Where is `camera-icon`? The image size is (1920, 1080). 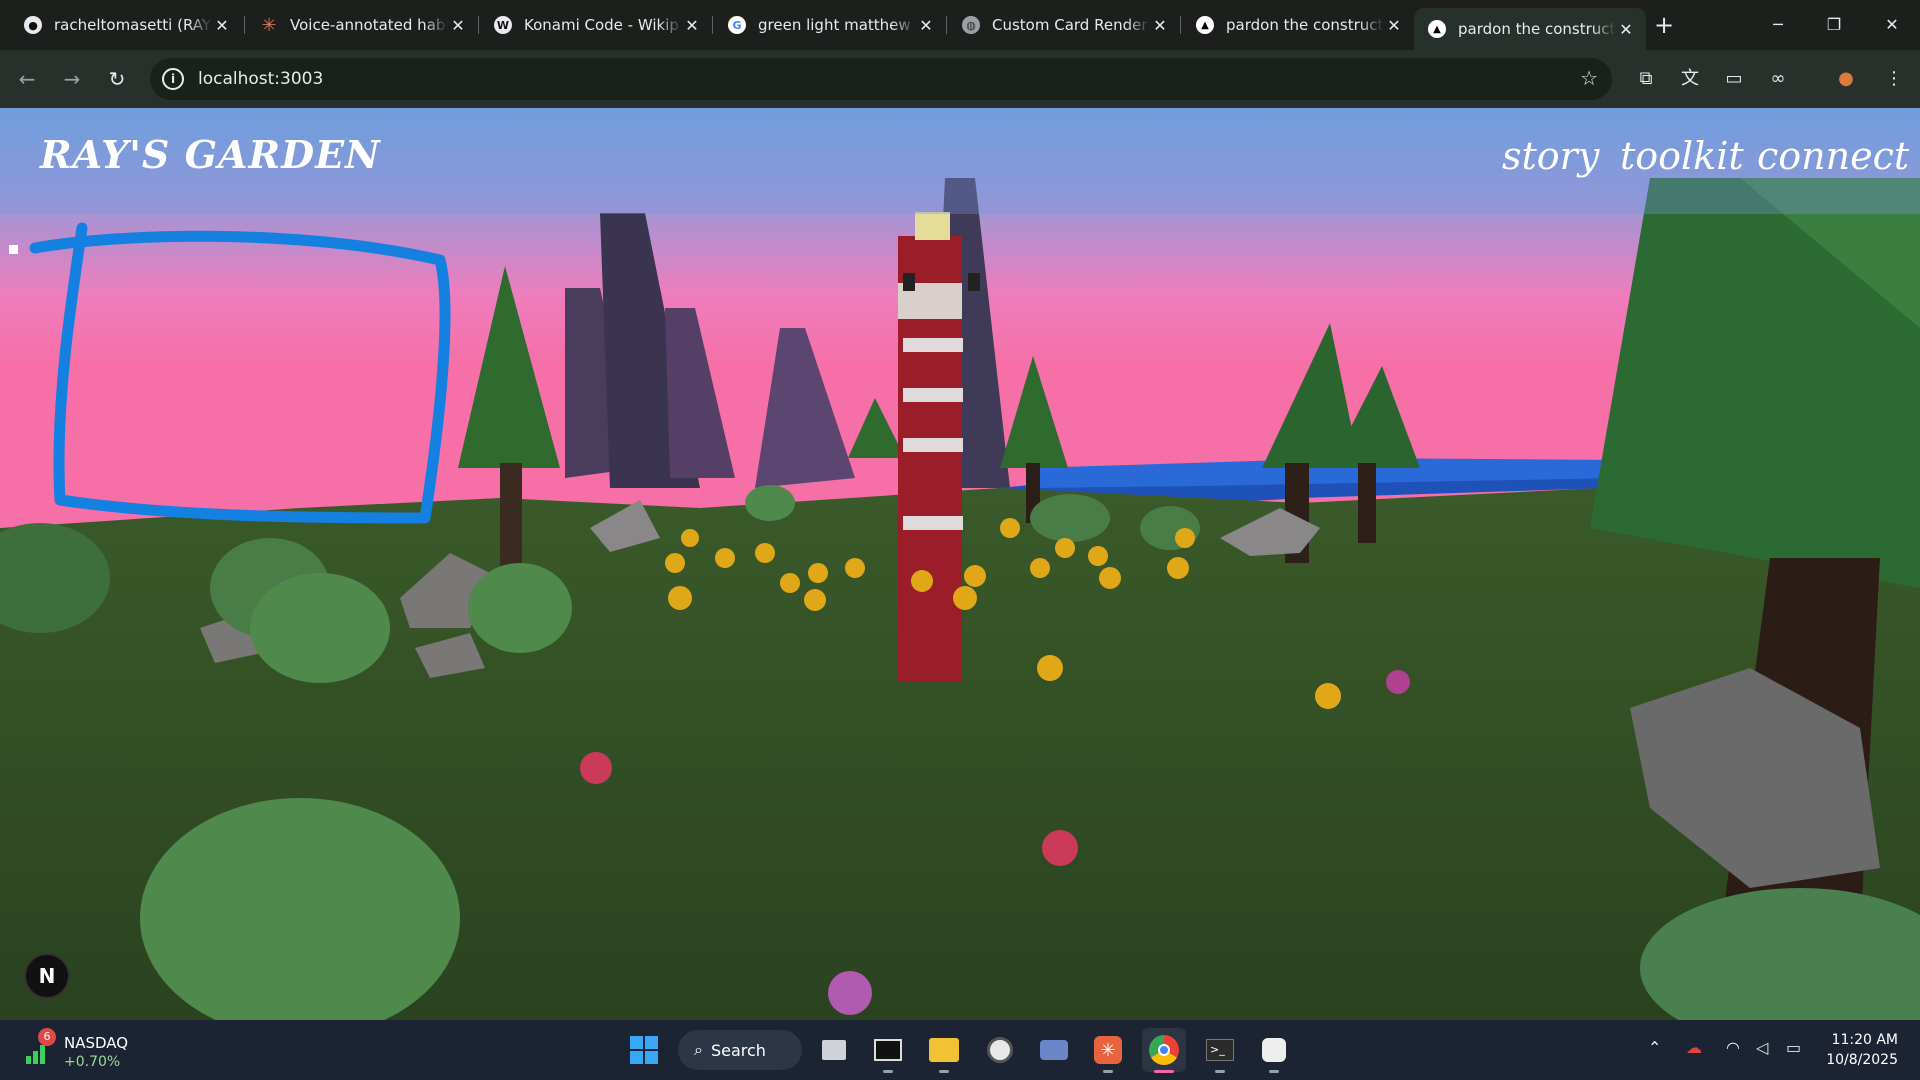 camera-icon is located at coordinates (1054, 1050).